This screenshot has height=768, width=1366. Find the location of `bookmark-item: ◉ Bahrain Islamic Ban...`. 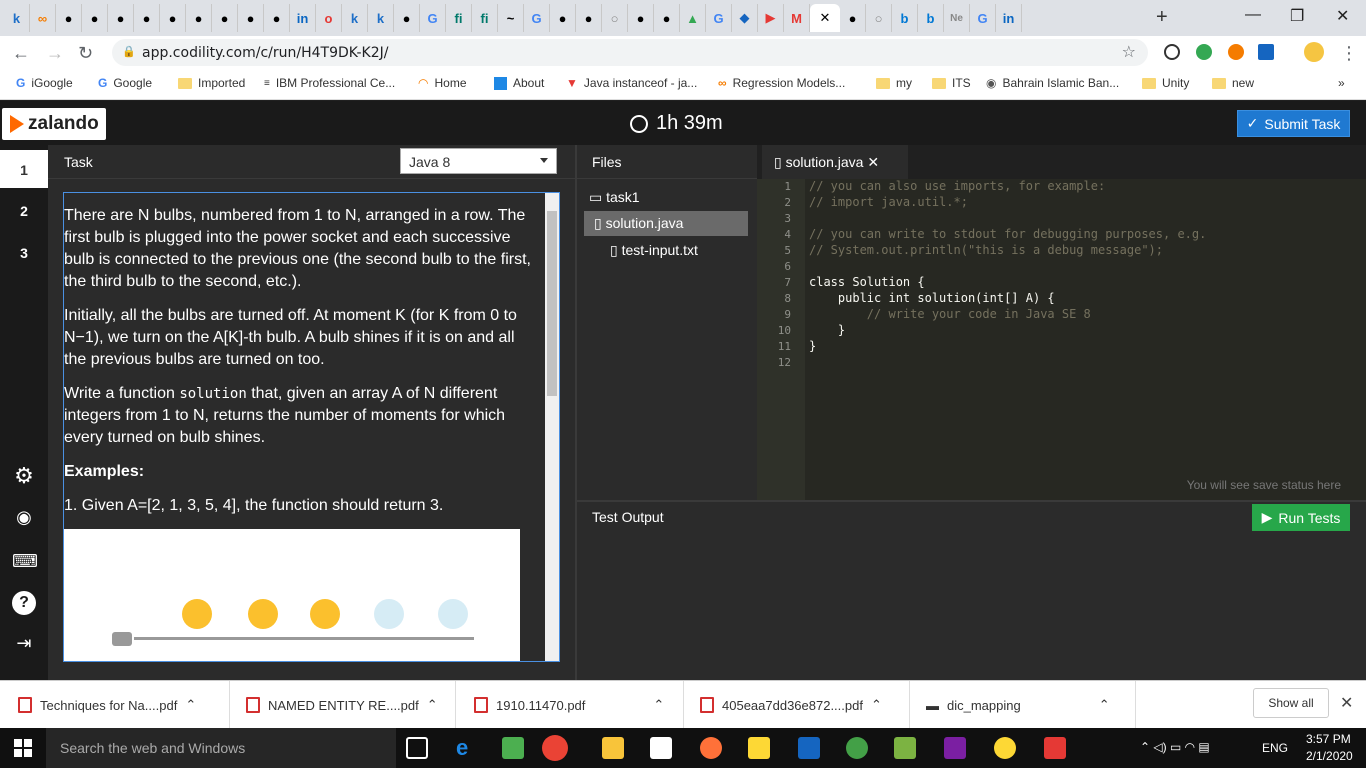

bookmark-item: ◉ Bahrain Islamic Ban... is located at coordinates (1052, 83).